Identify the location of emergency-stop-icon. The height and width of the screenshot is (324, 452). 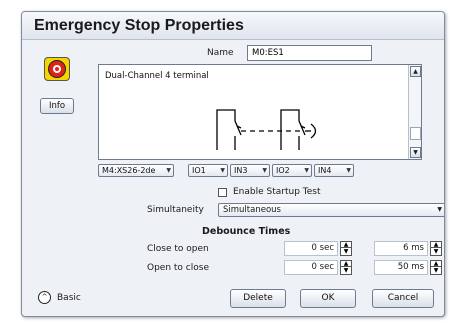
(57, 69).